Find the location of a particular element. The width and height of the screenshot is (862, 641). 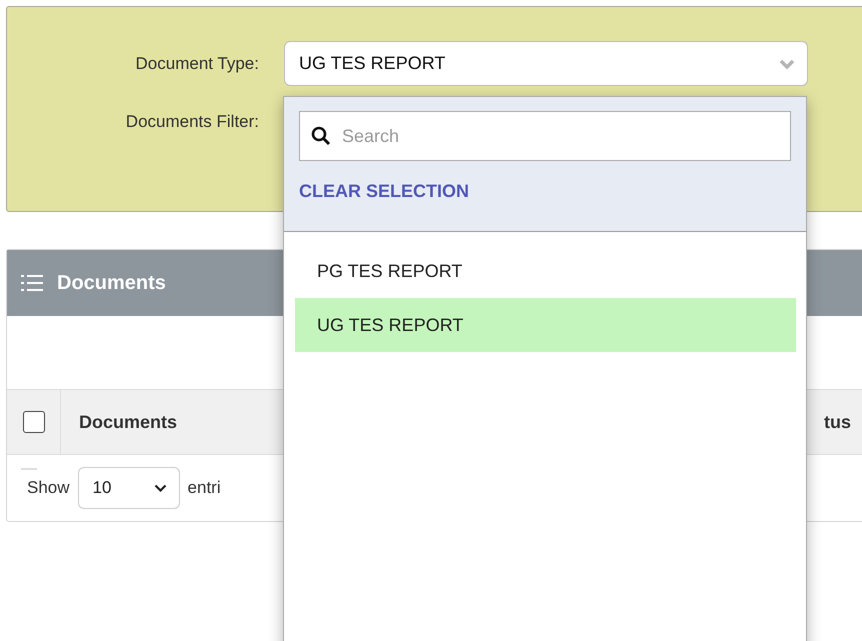

field-label: Document Type: is located at coordinates (196, 64).